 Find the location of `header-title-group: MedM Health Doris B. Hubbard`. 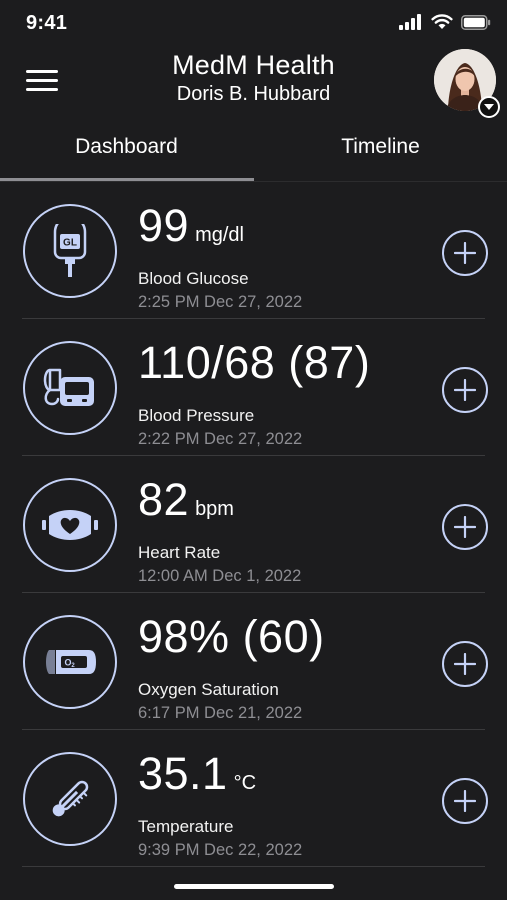

header-title-group: MedM Health Doris B. Hubbard is located at coordinates (253, 78).